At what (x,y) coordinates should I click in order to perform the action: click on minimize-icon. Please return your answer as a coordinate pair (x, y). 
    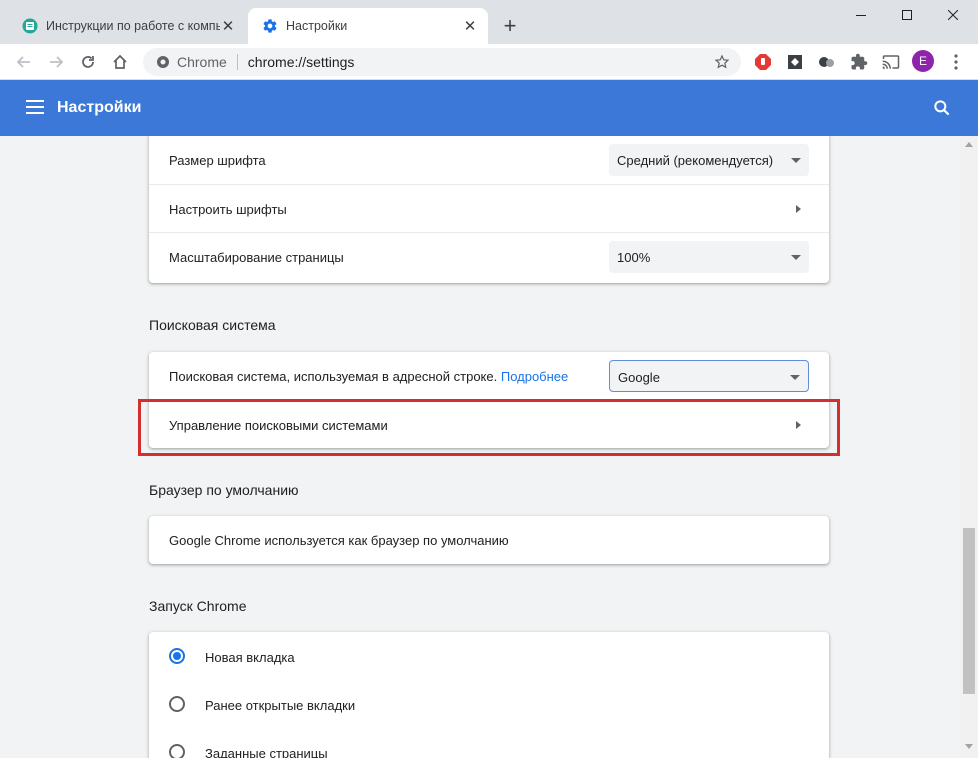
    Looking at the image, I should click on (861, 15).